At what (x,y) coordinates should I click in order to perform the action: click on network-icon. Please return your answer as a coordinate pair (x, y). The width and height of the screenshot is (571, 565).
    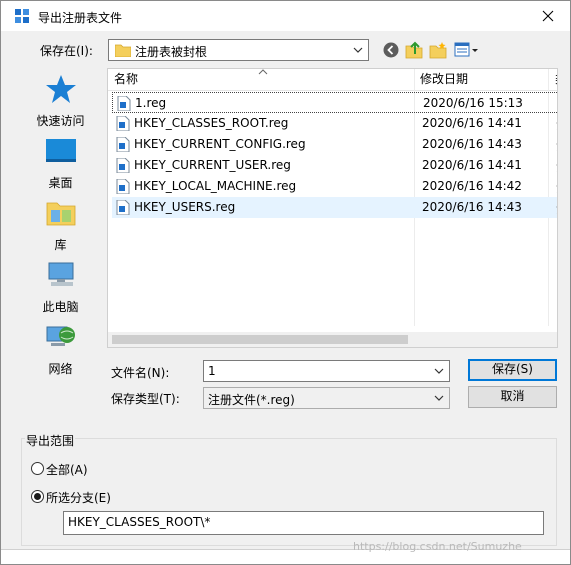
    Looking at the image, I should click on (60, 336).